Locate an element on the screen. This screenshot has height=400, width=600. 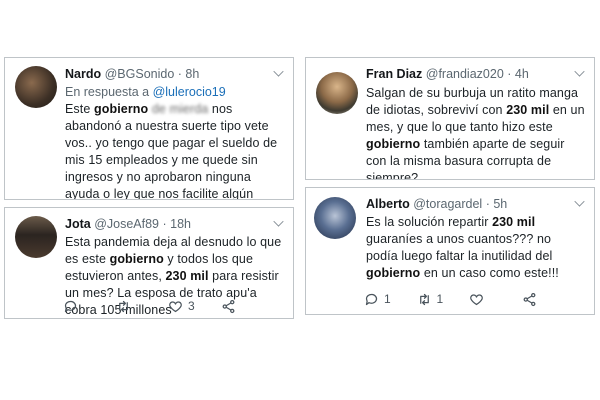
reply-count: 1 is located at coordinates (387, 299).